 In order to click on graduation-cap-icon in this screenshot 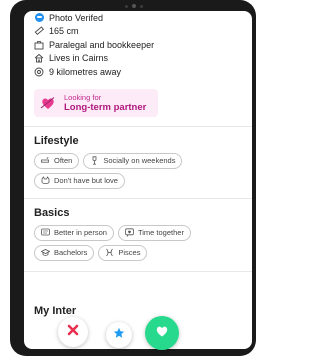, I will do `click(45, 252)`.